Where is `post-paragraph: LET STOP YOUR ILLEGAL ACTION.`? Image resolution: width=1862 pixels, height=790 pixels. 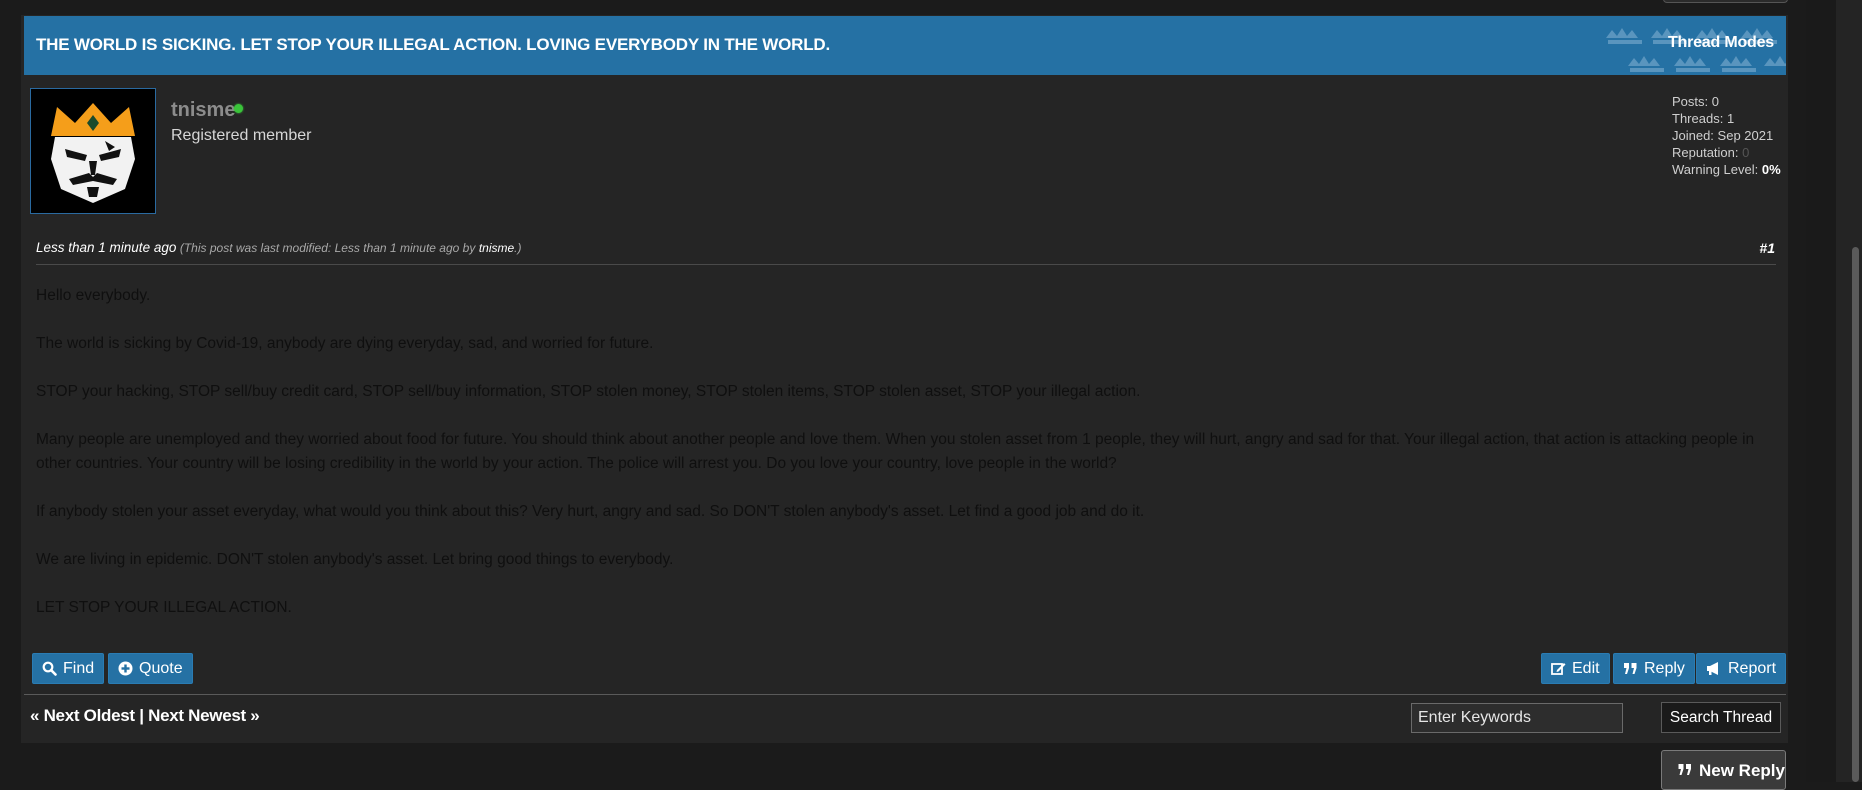 post-paragraph: LET STOP YOUR ILLEGAL ACTION. is located at coordinates (164, 607).